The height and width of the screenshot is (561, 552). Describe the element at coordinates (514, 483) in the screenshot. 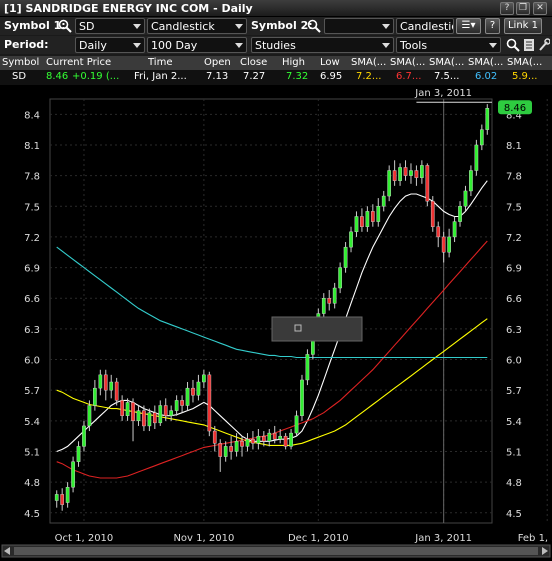

I see `y-tick-label: 4.8` at that location.